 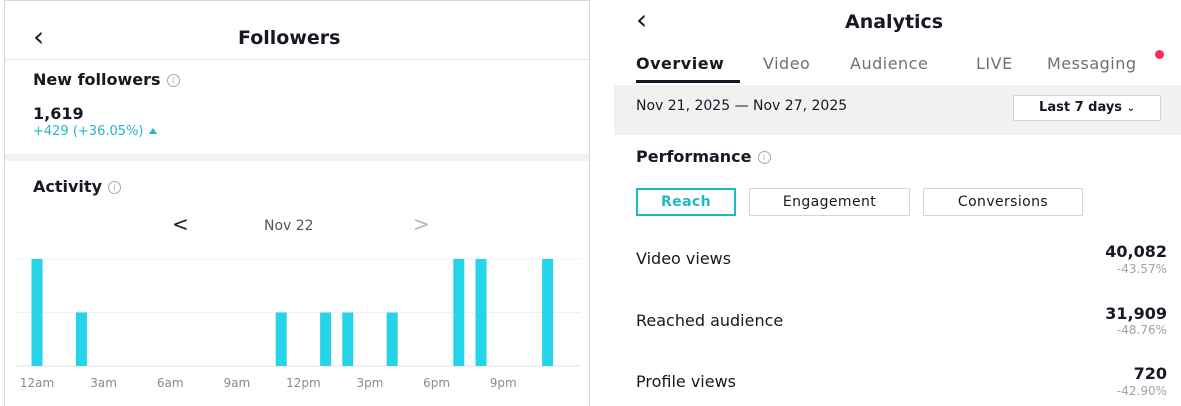 I want to click on metric-label: Reached audience, so click(x=710, y=320).